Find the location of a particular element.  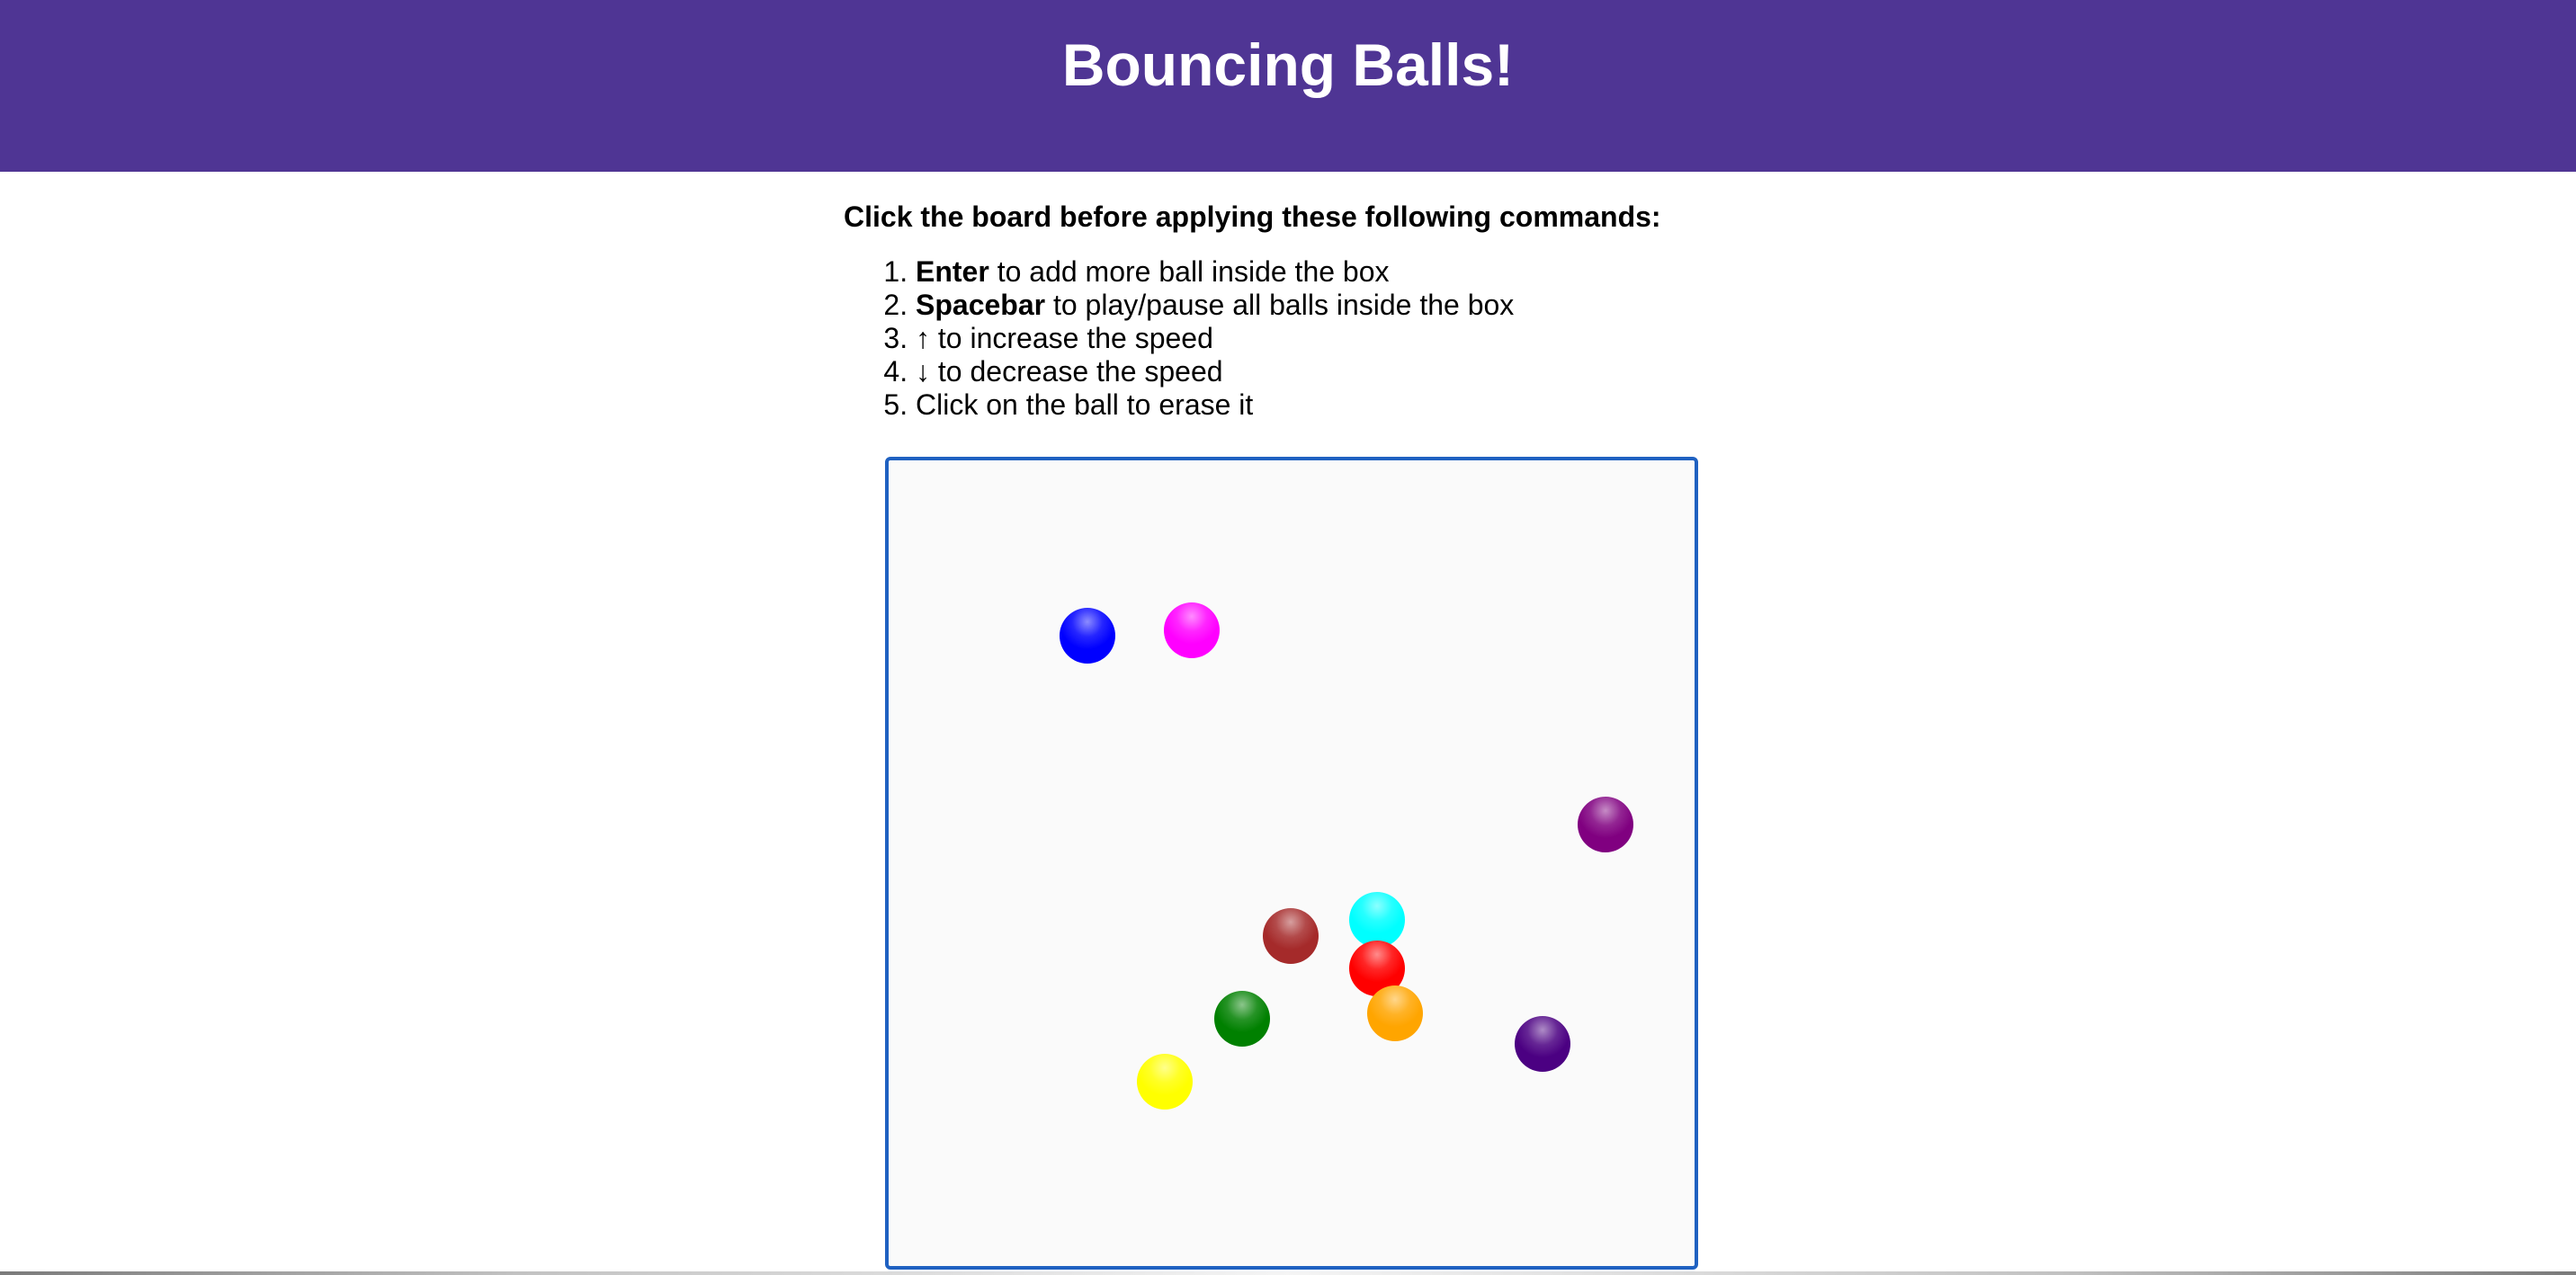

command-text: to play/pause all balls inside the box is located at coordinates (1280, 305).